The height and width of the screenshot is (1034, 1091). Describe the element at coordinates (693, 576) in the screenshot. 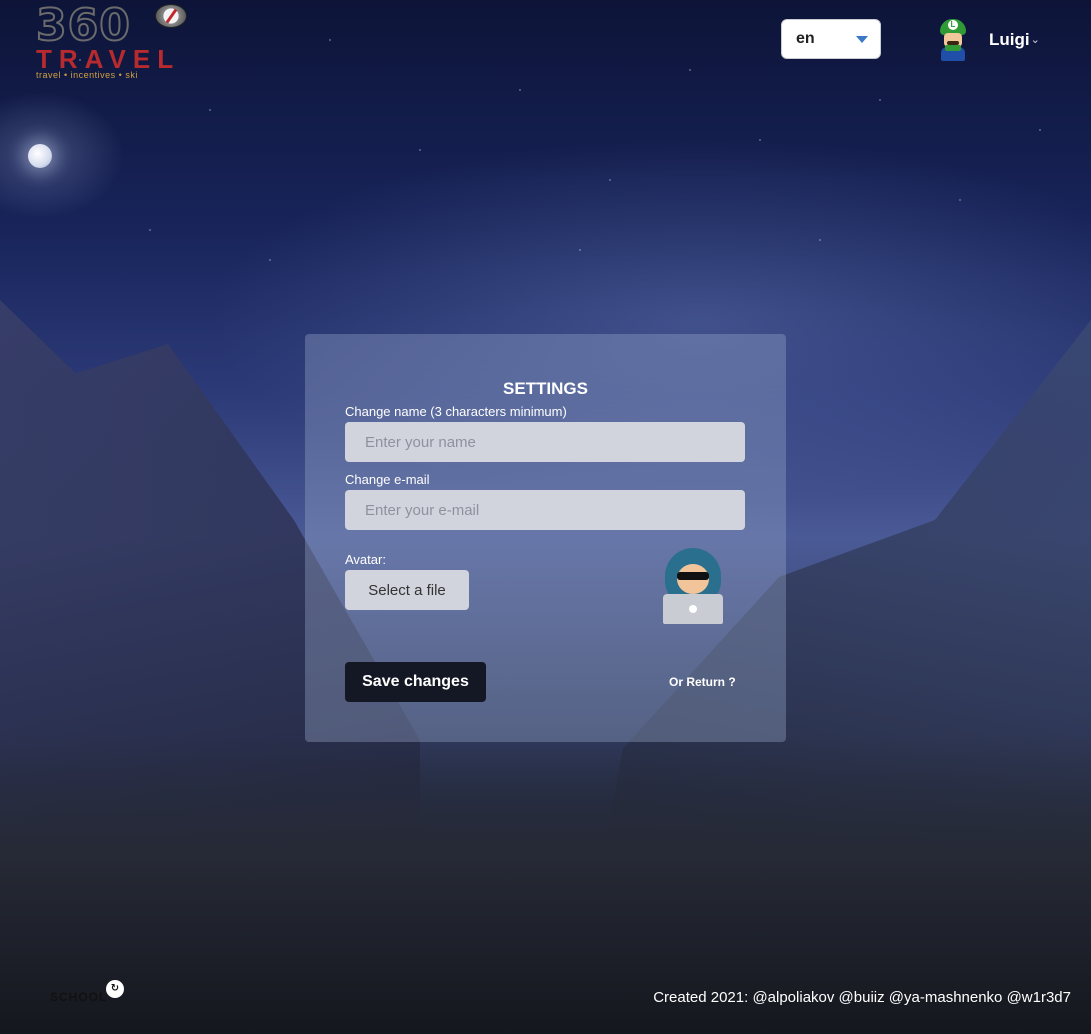

I see `sunglasses-shape` at that location.